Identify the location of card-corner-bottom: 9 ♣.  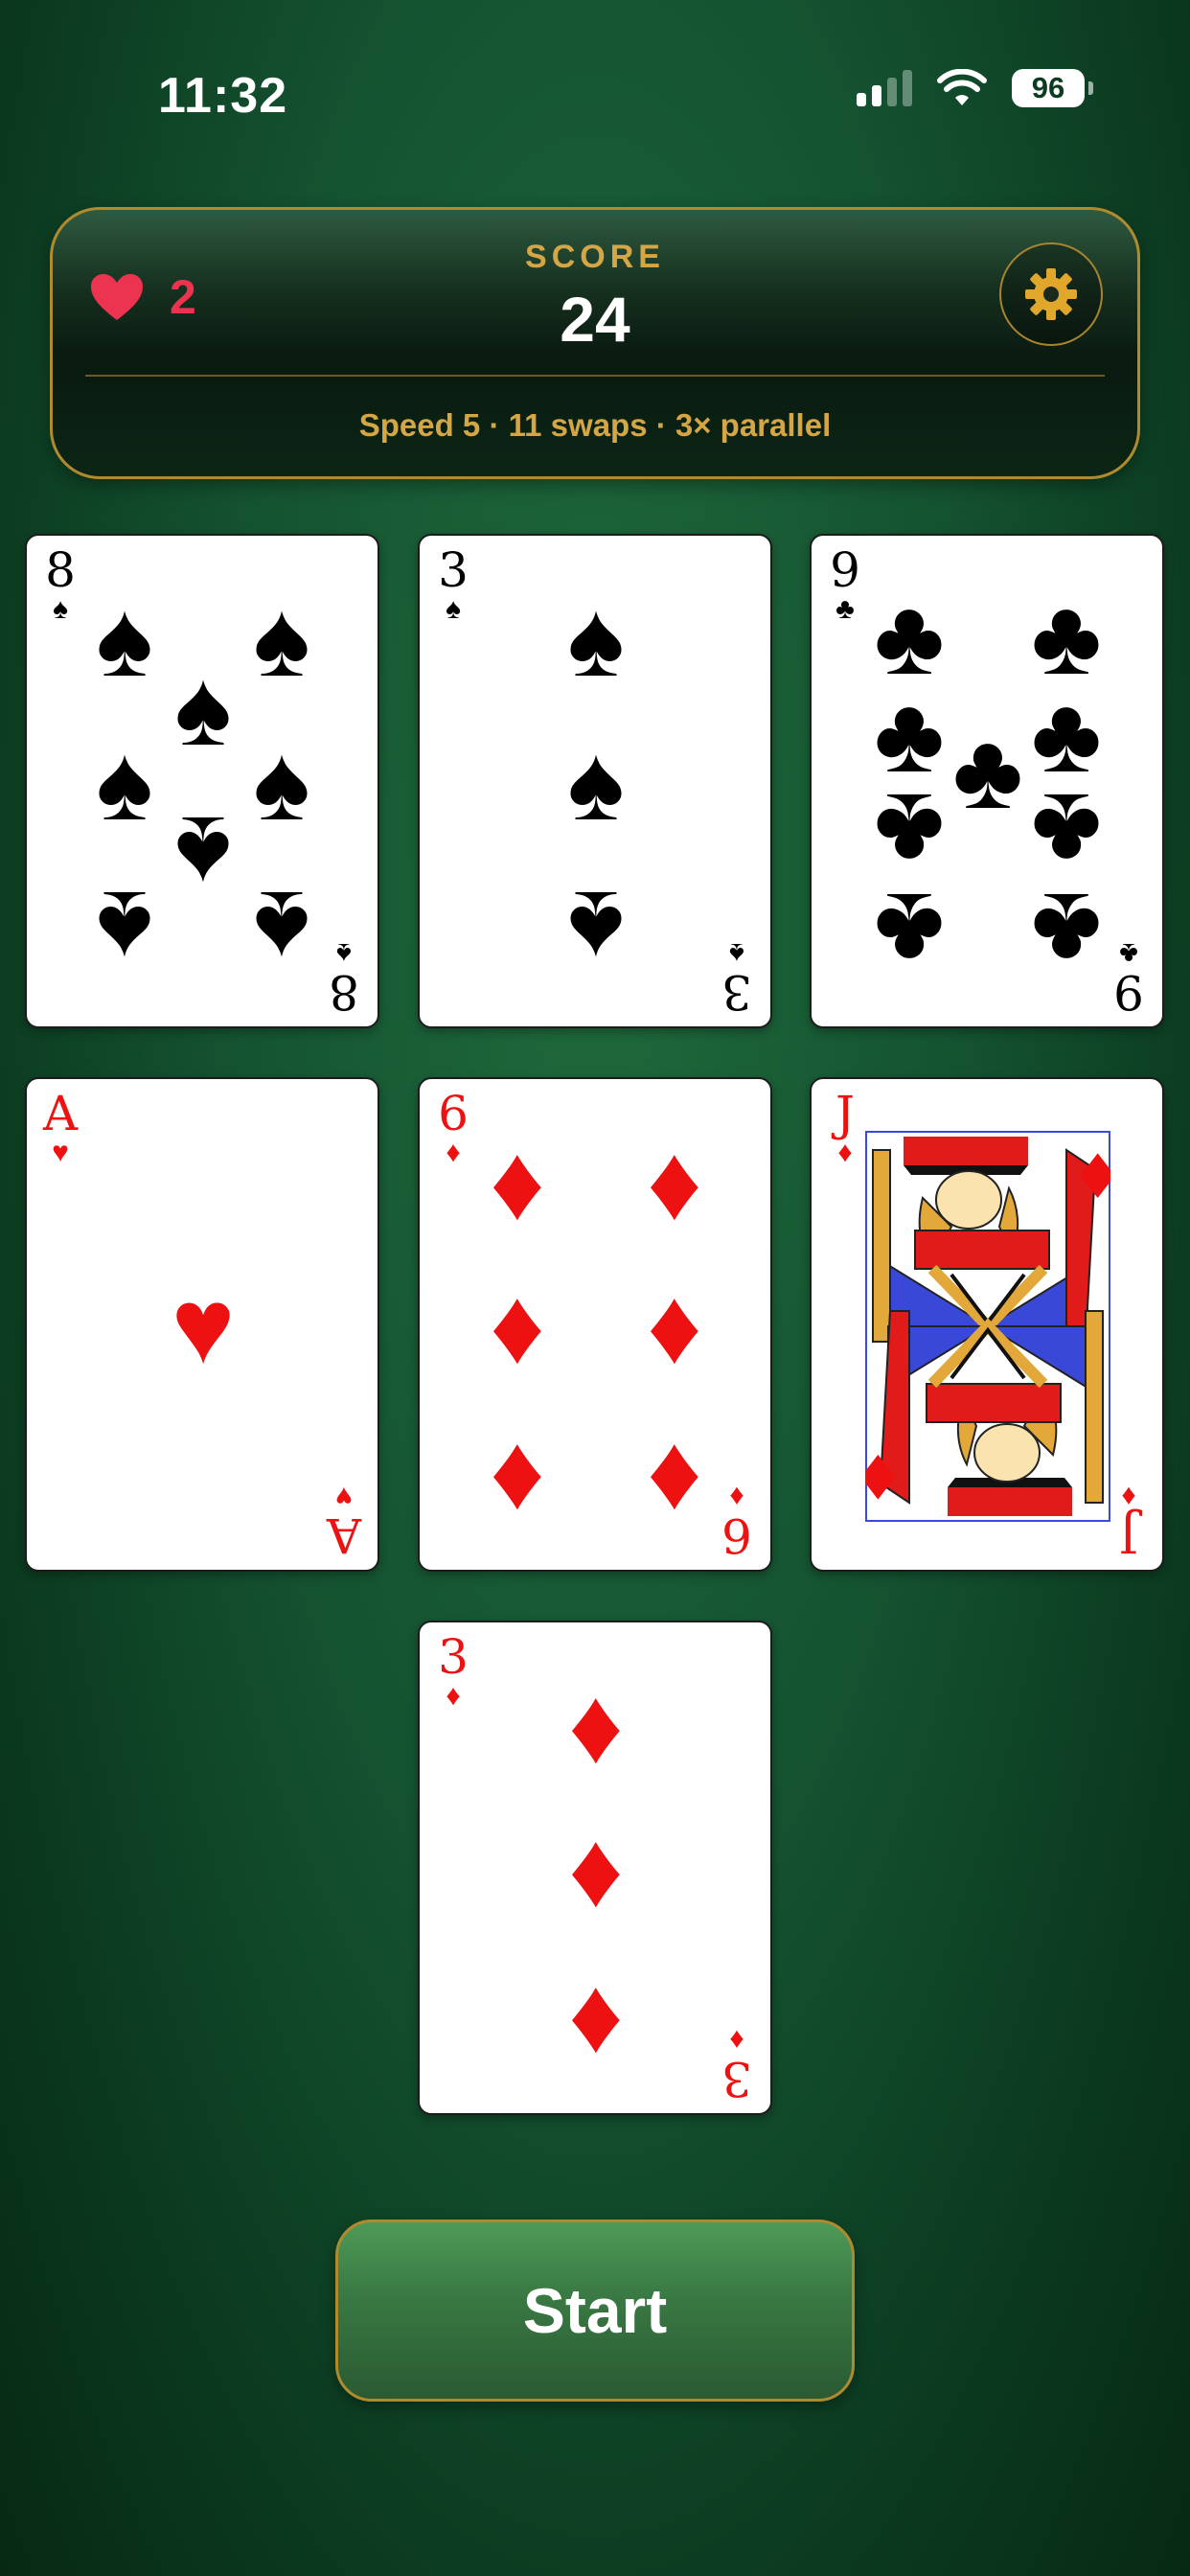
(1129, 978).